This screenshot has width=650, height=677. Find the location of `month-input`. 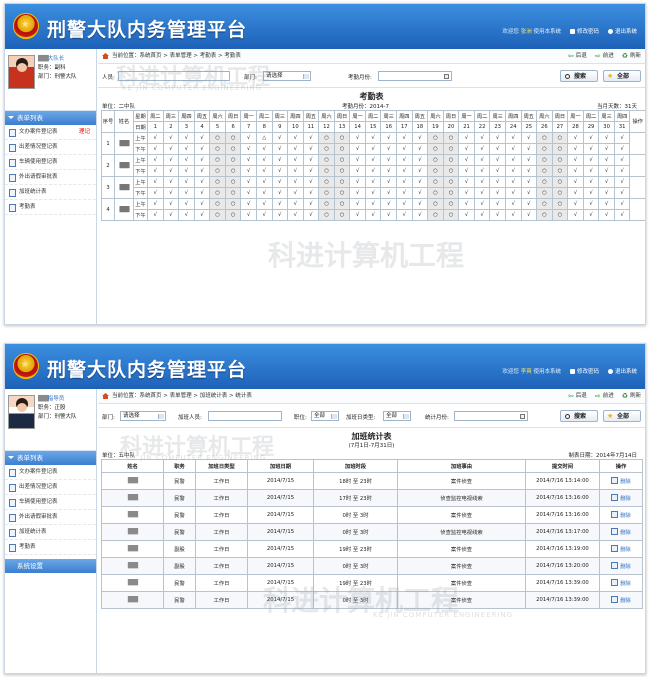

month-input is located at coordinates (491, 416).